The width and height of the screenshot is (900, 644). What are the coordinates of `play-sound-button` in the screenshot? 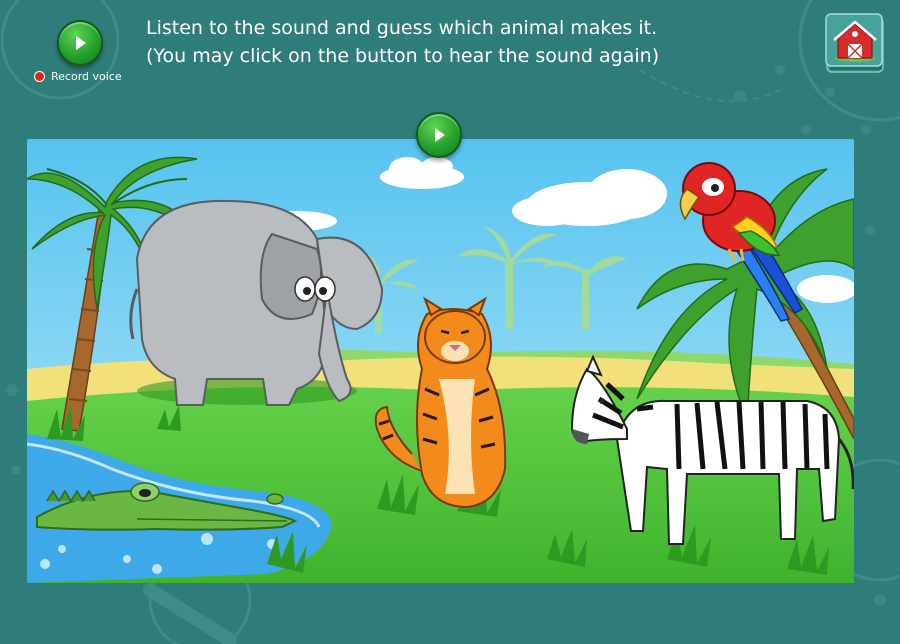 It's located at (80, 43).